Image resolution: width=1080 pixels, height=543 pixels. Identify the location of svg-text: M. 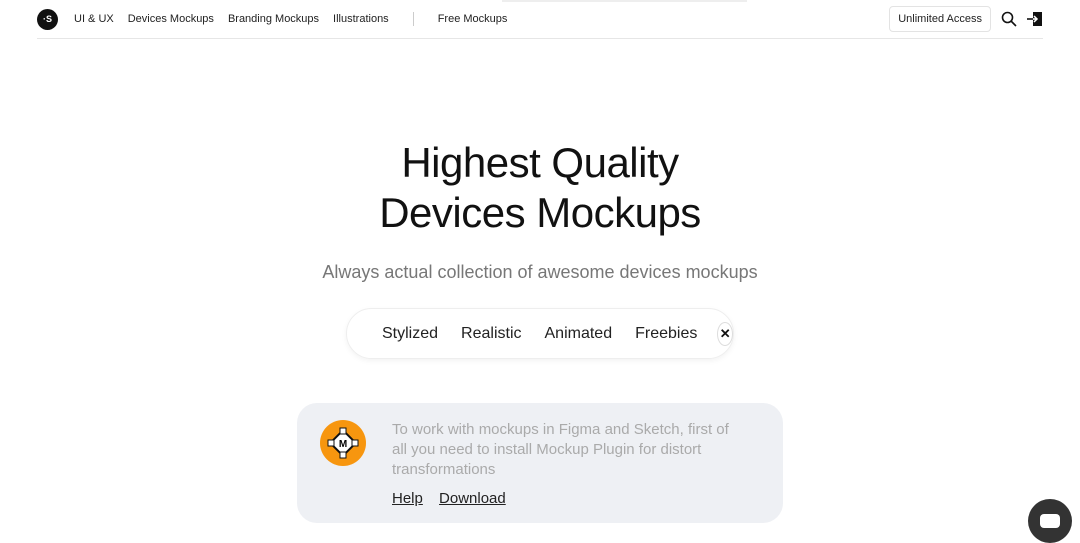
(343, 444).